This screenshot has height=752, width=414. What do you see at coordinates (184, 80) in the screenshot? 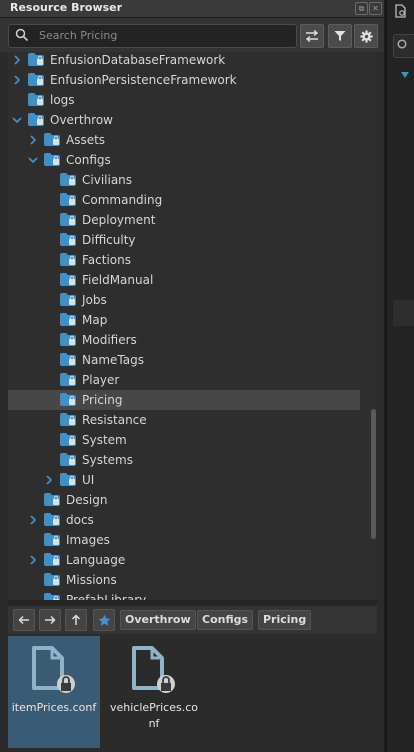
I see `tree-item: EnfusionPersistenceFramework` at bounding box center [184, 80].